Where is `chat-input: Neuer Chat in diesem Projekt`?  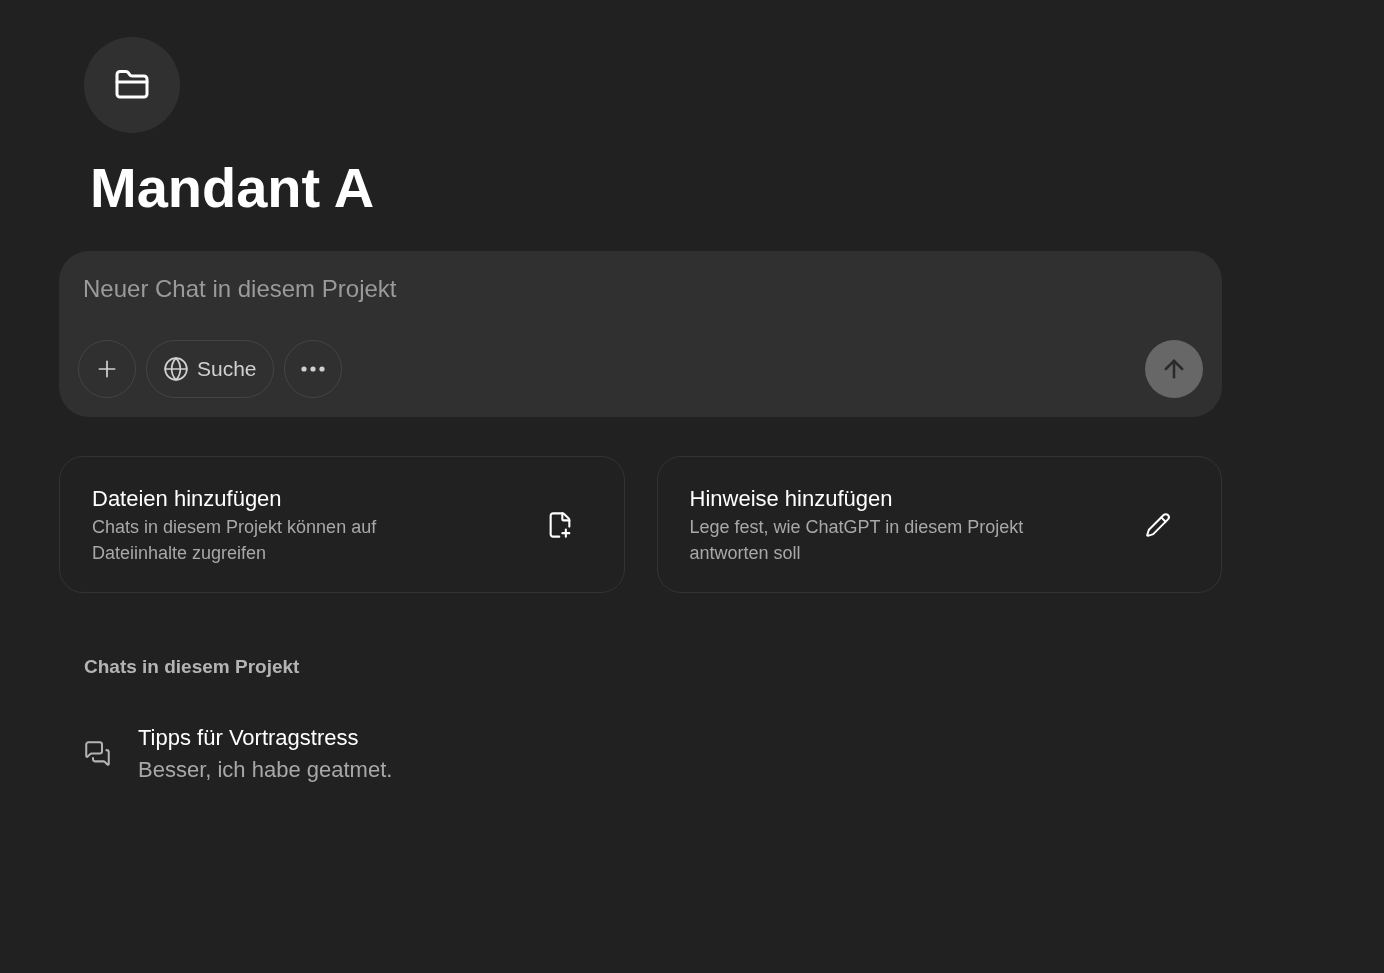 chat-input: Neuer Chat in diesem Projekt is located at coordinates (643, 289).